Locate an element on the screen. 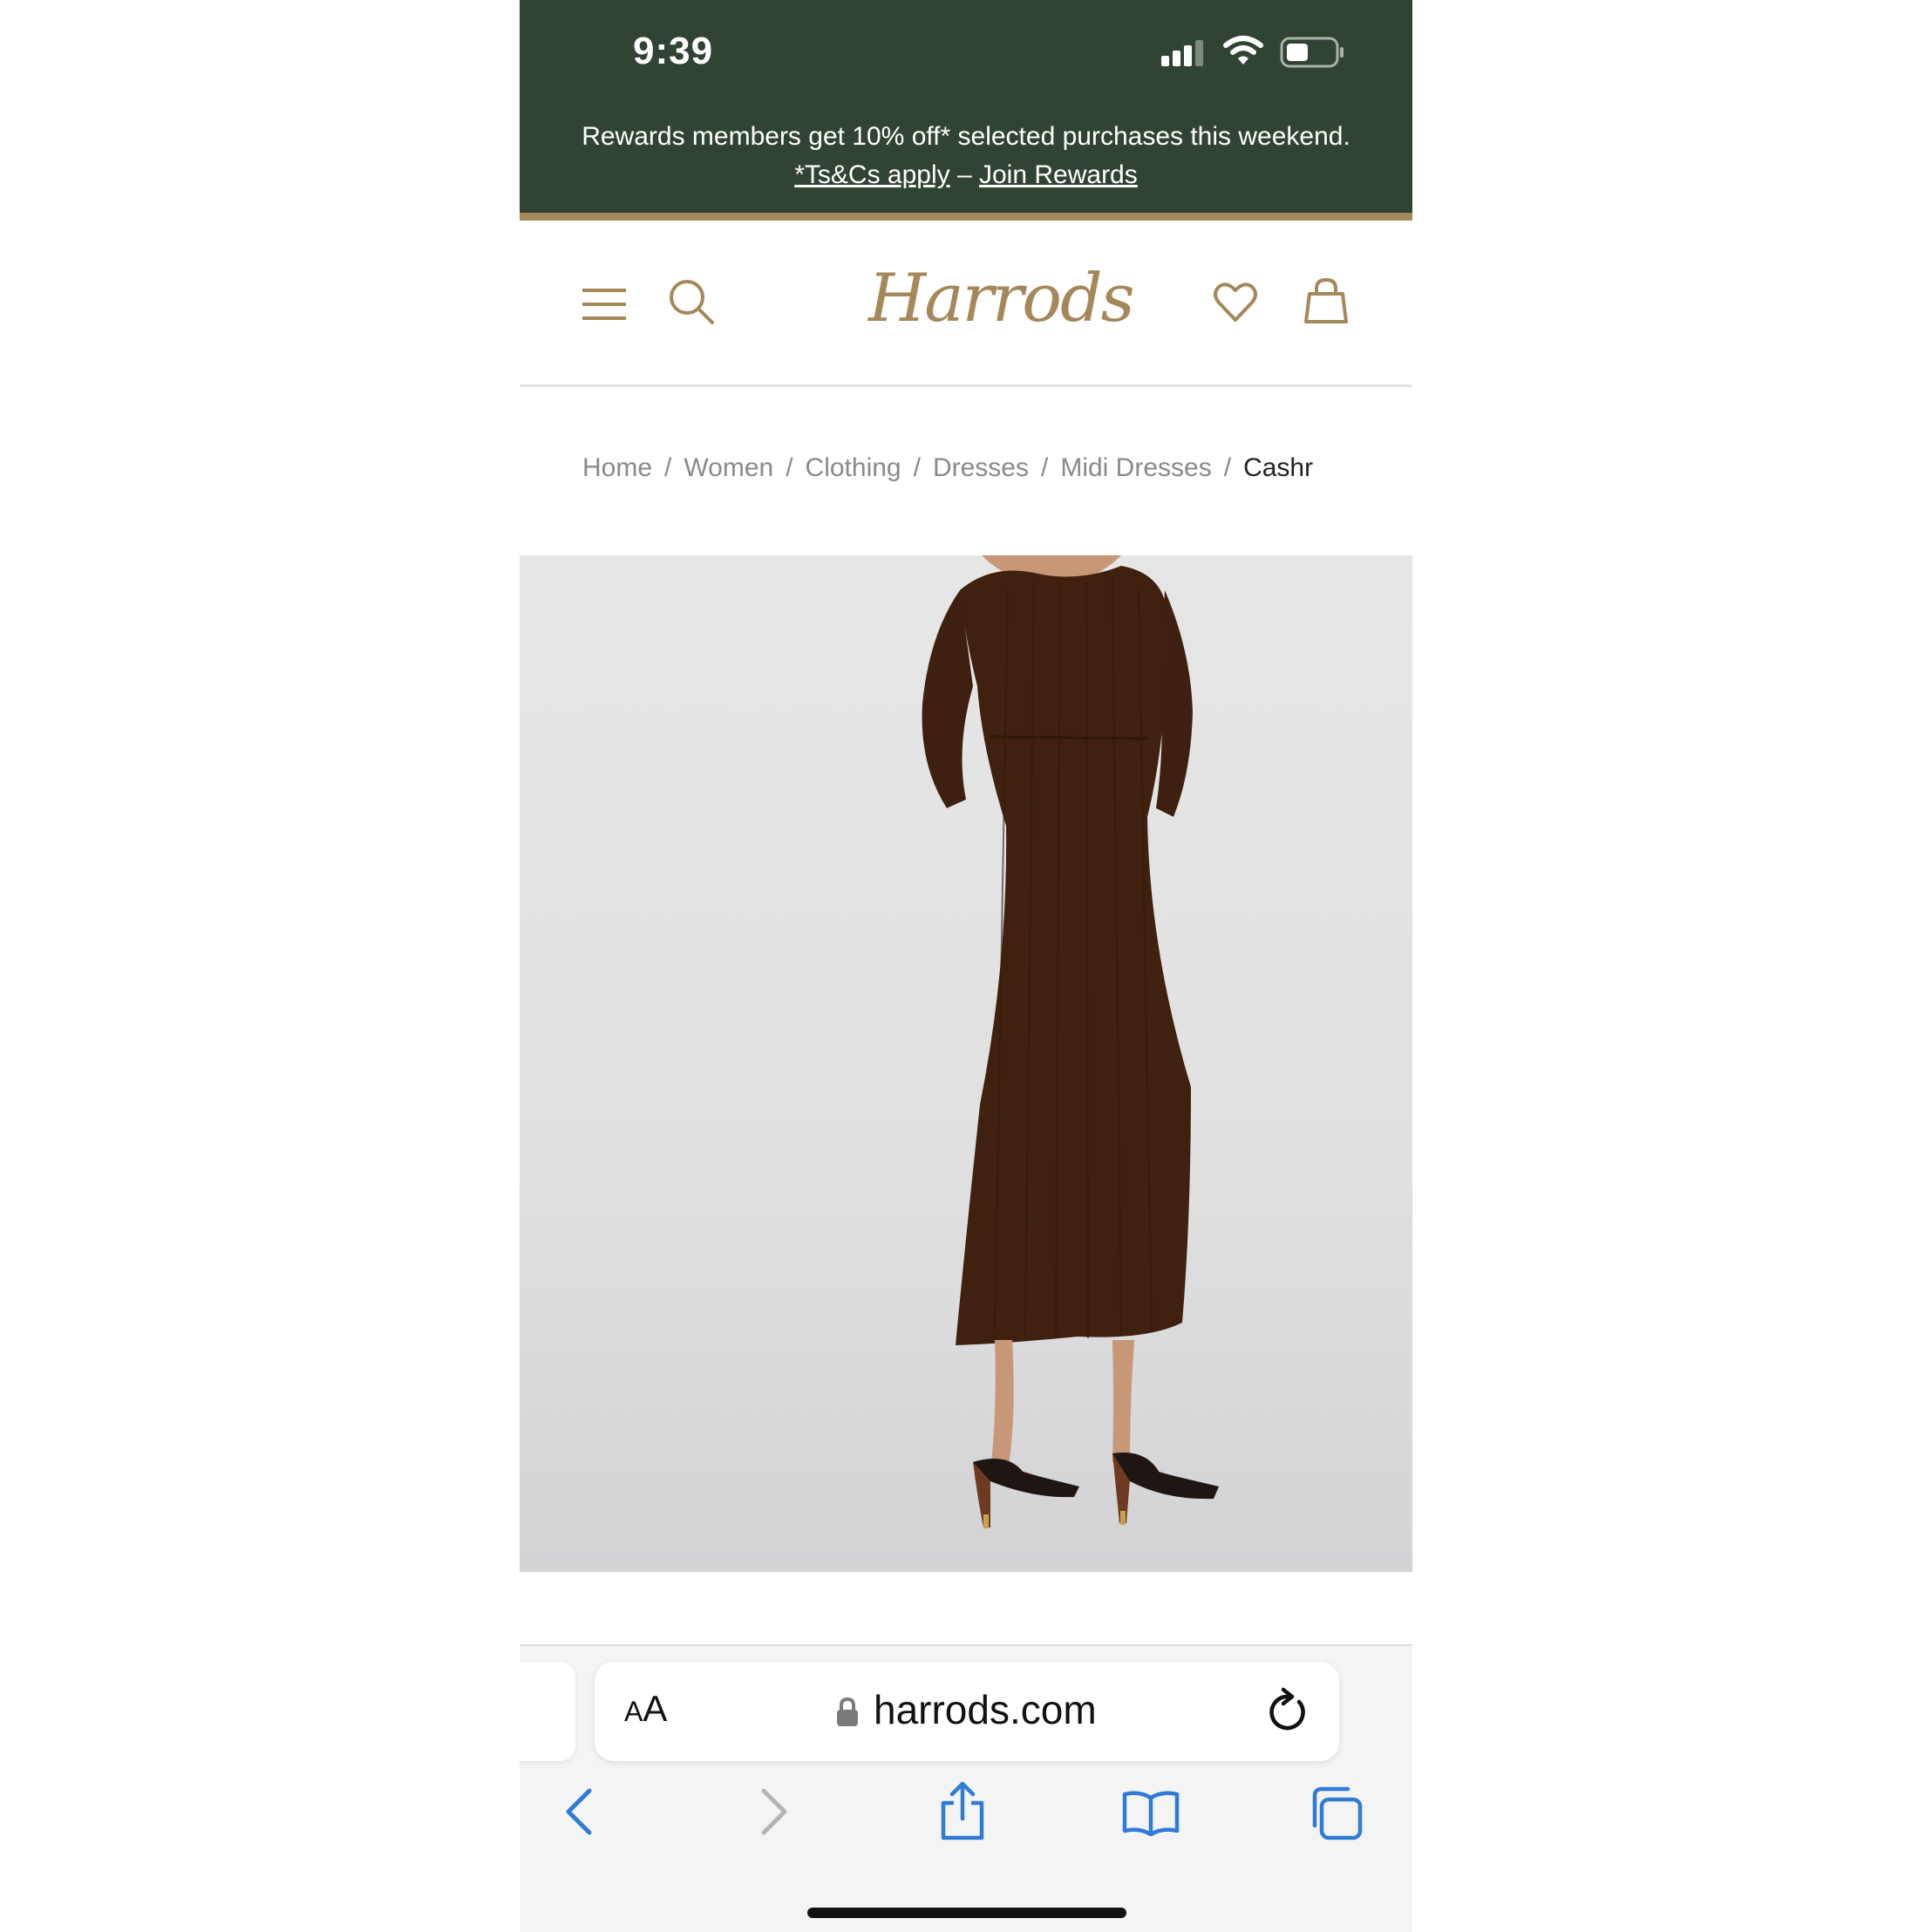 Image resolution: width=1932 pixels, height=1932 pixels. browser-nav-row is located at coordinates (966, 1818).